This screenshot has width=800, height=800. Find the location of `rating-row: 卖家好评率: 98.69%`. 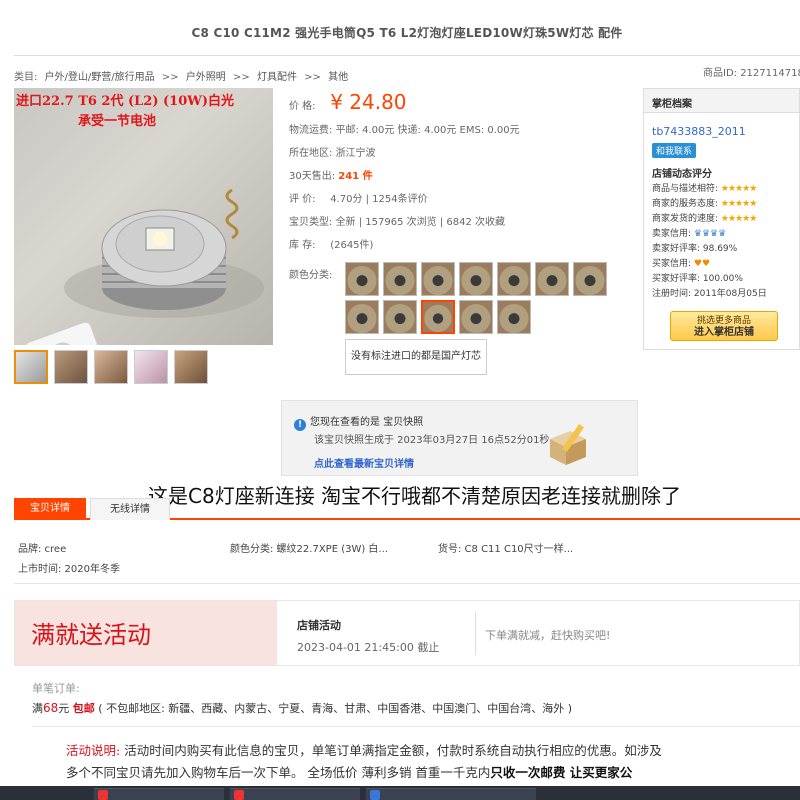

rating-row: 卖家好评率: 98.69% is located at coordinates (695, 249).